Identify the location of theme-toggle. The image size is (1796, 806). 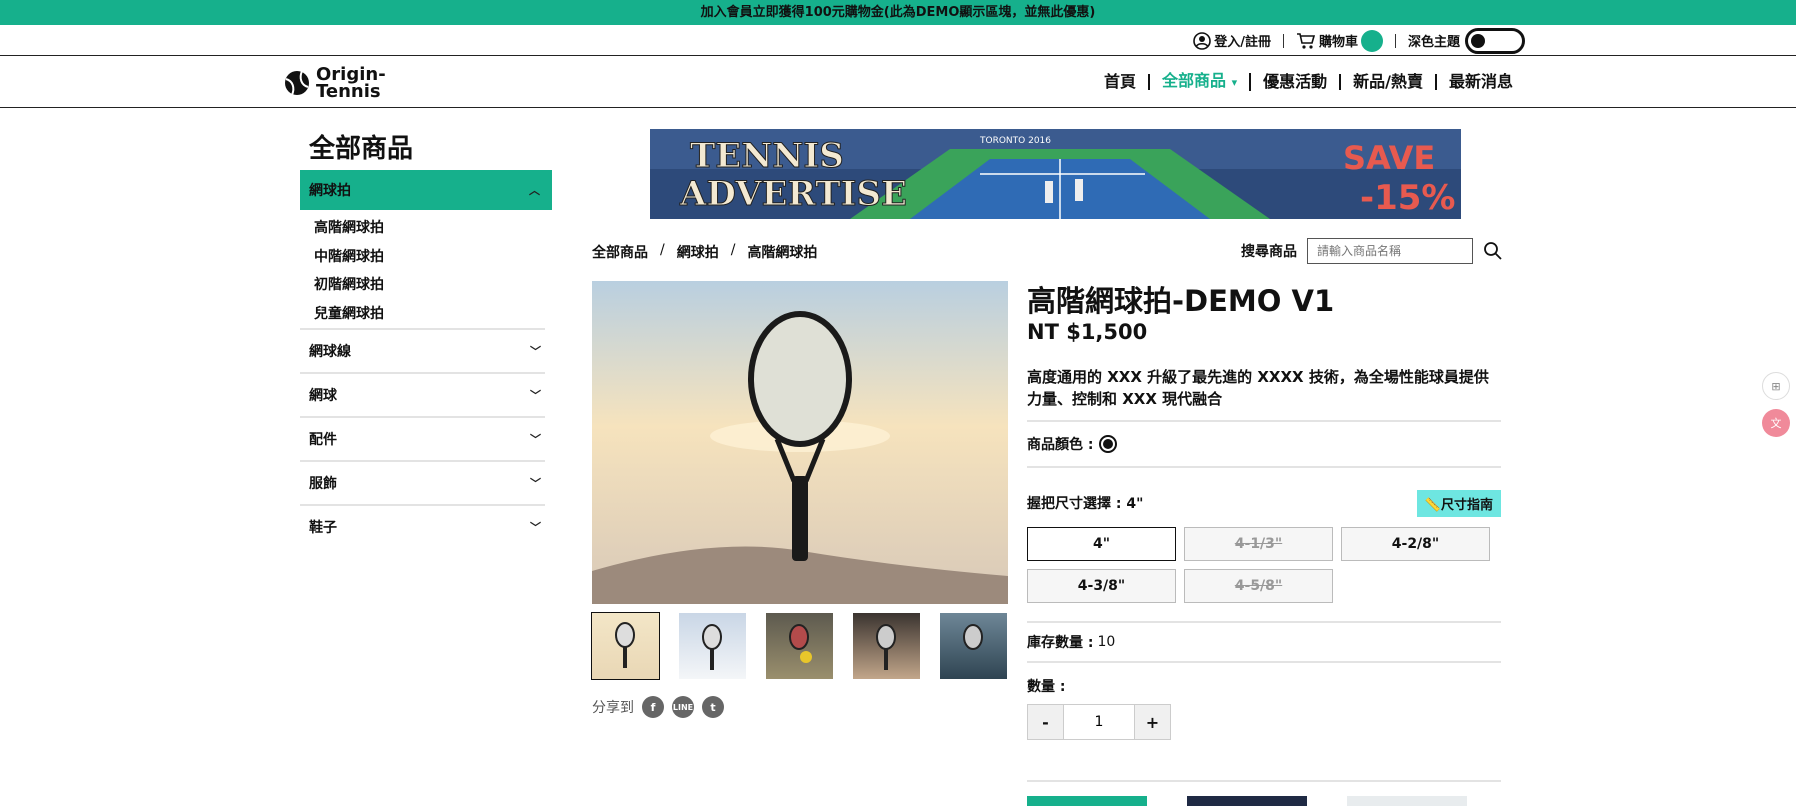
(1495, 40).